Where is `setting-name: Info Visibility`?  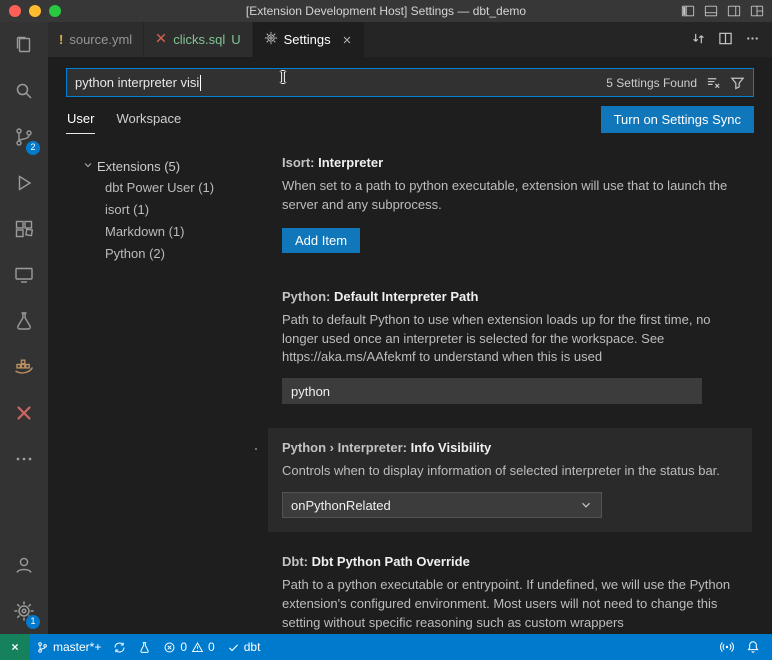 setting-name: Info Visibility is located at coordinates (451, 448).